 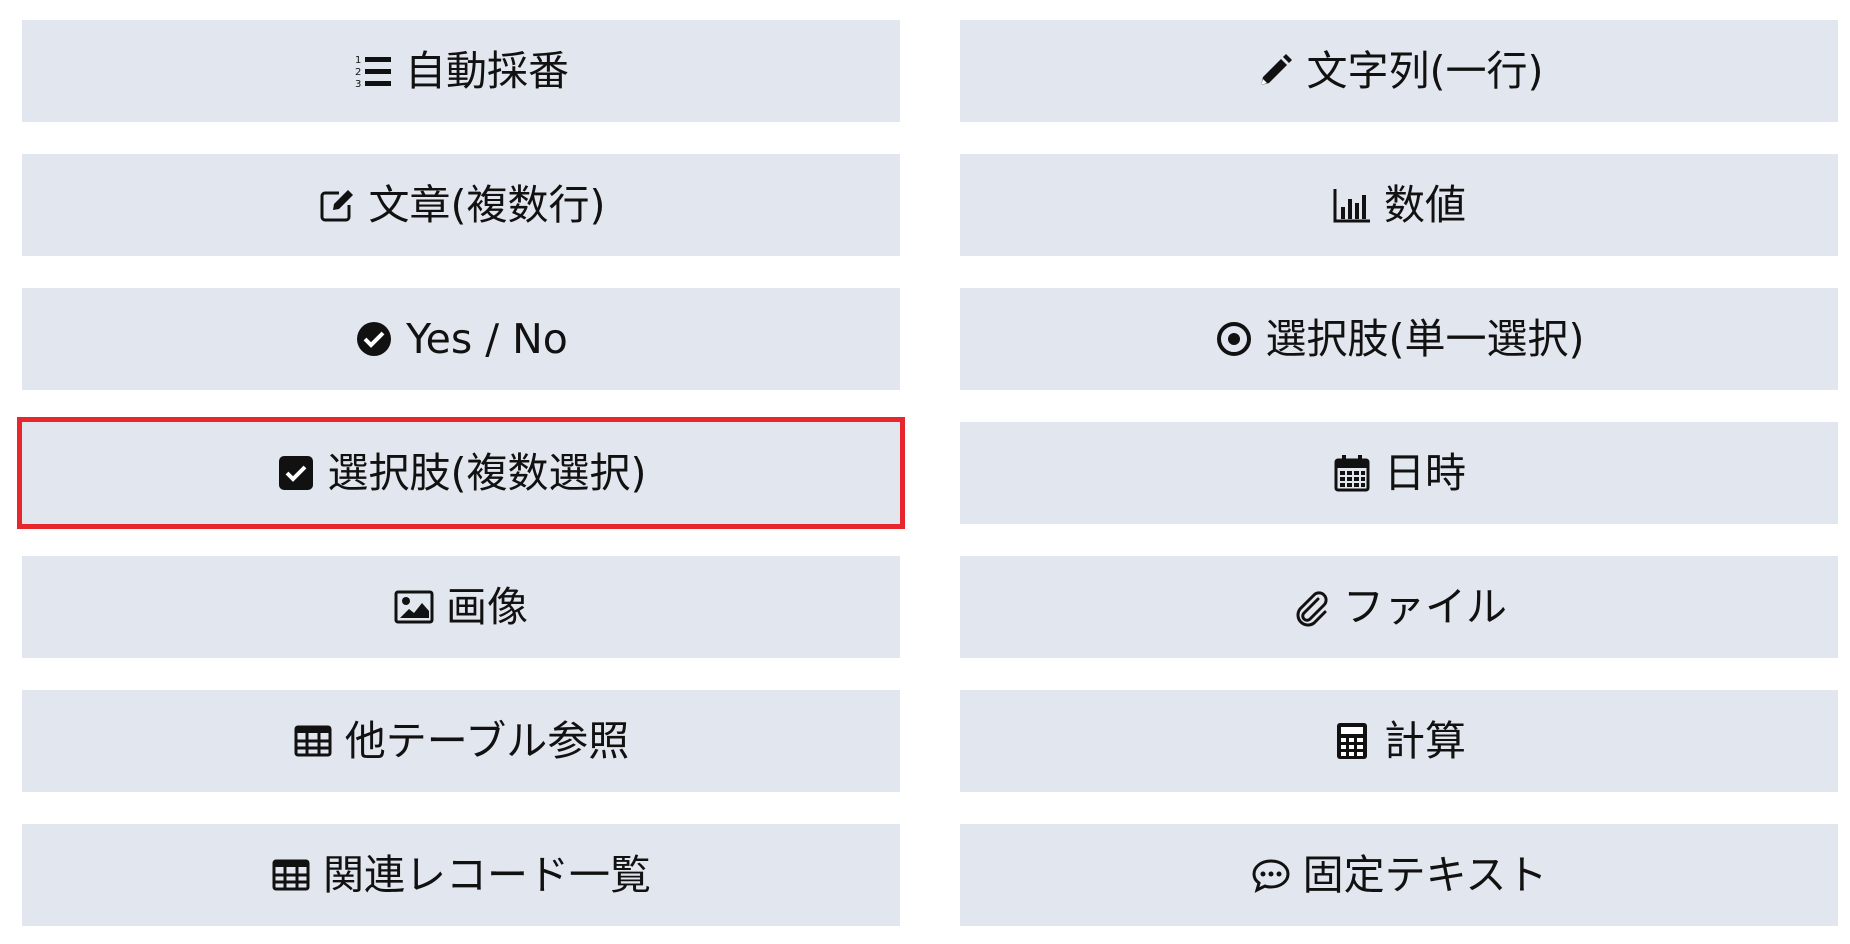 I want to click on image-button: 画像, so click(x=461, y=607).